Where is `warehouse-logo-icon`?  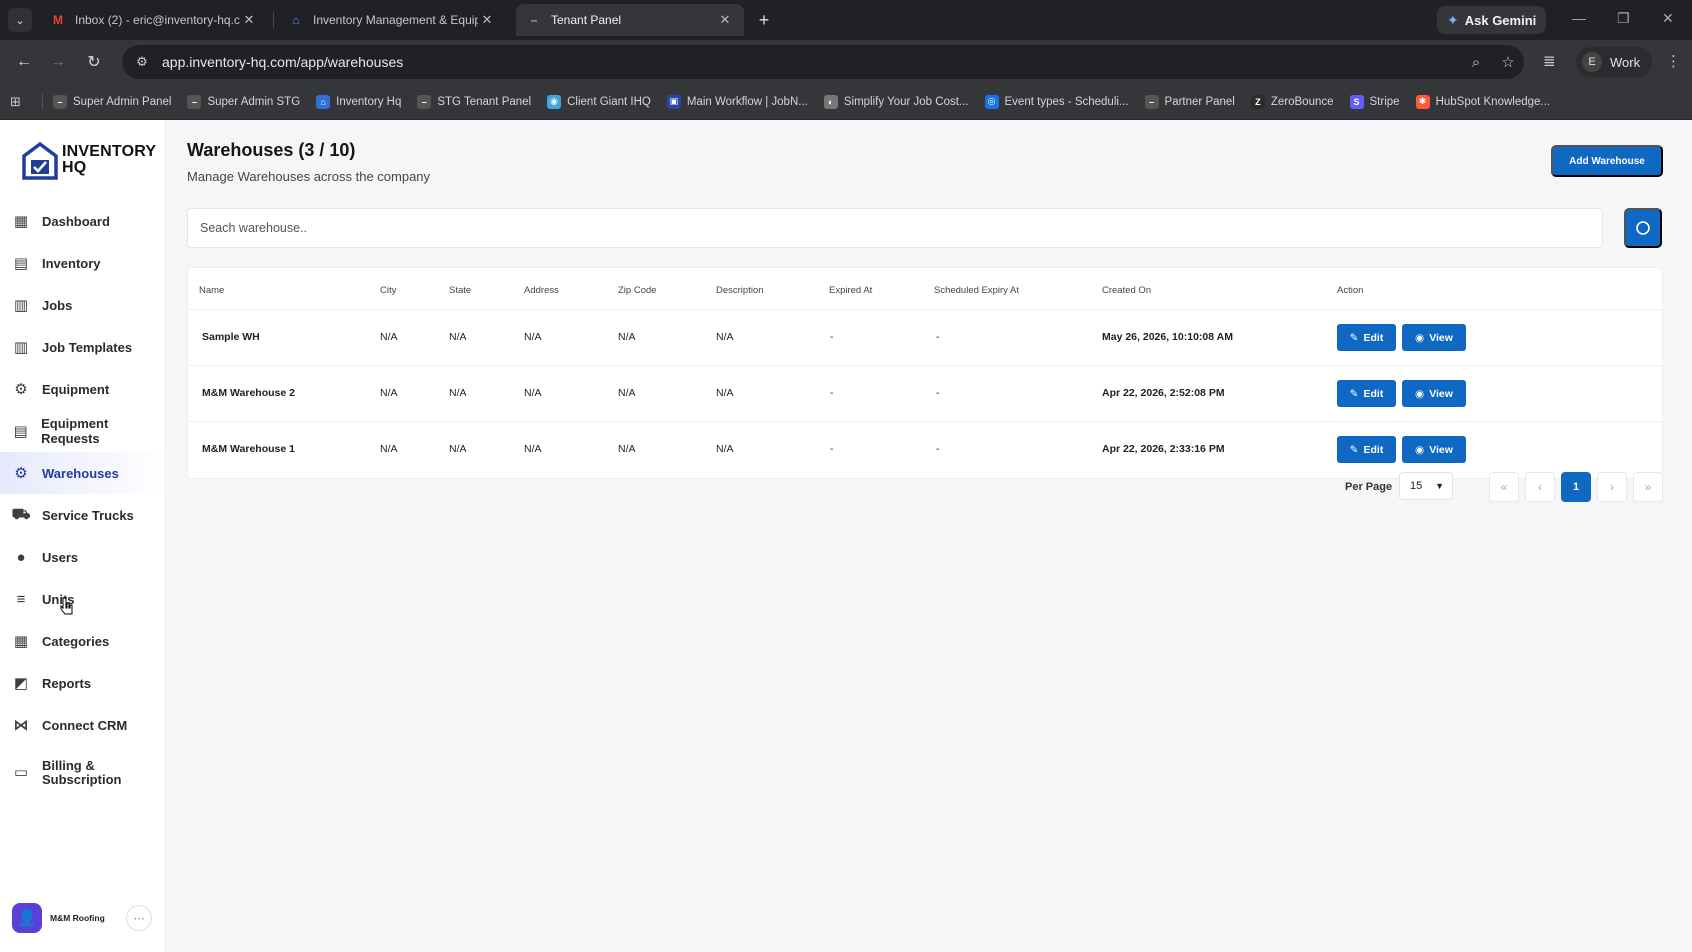
warehouse-logo-icon is located at coordinates (40, 160).